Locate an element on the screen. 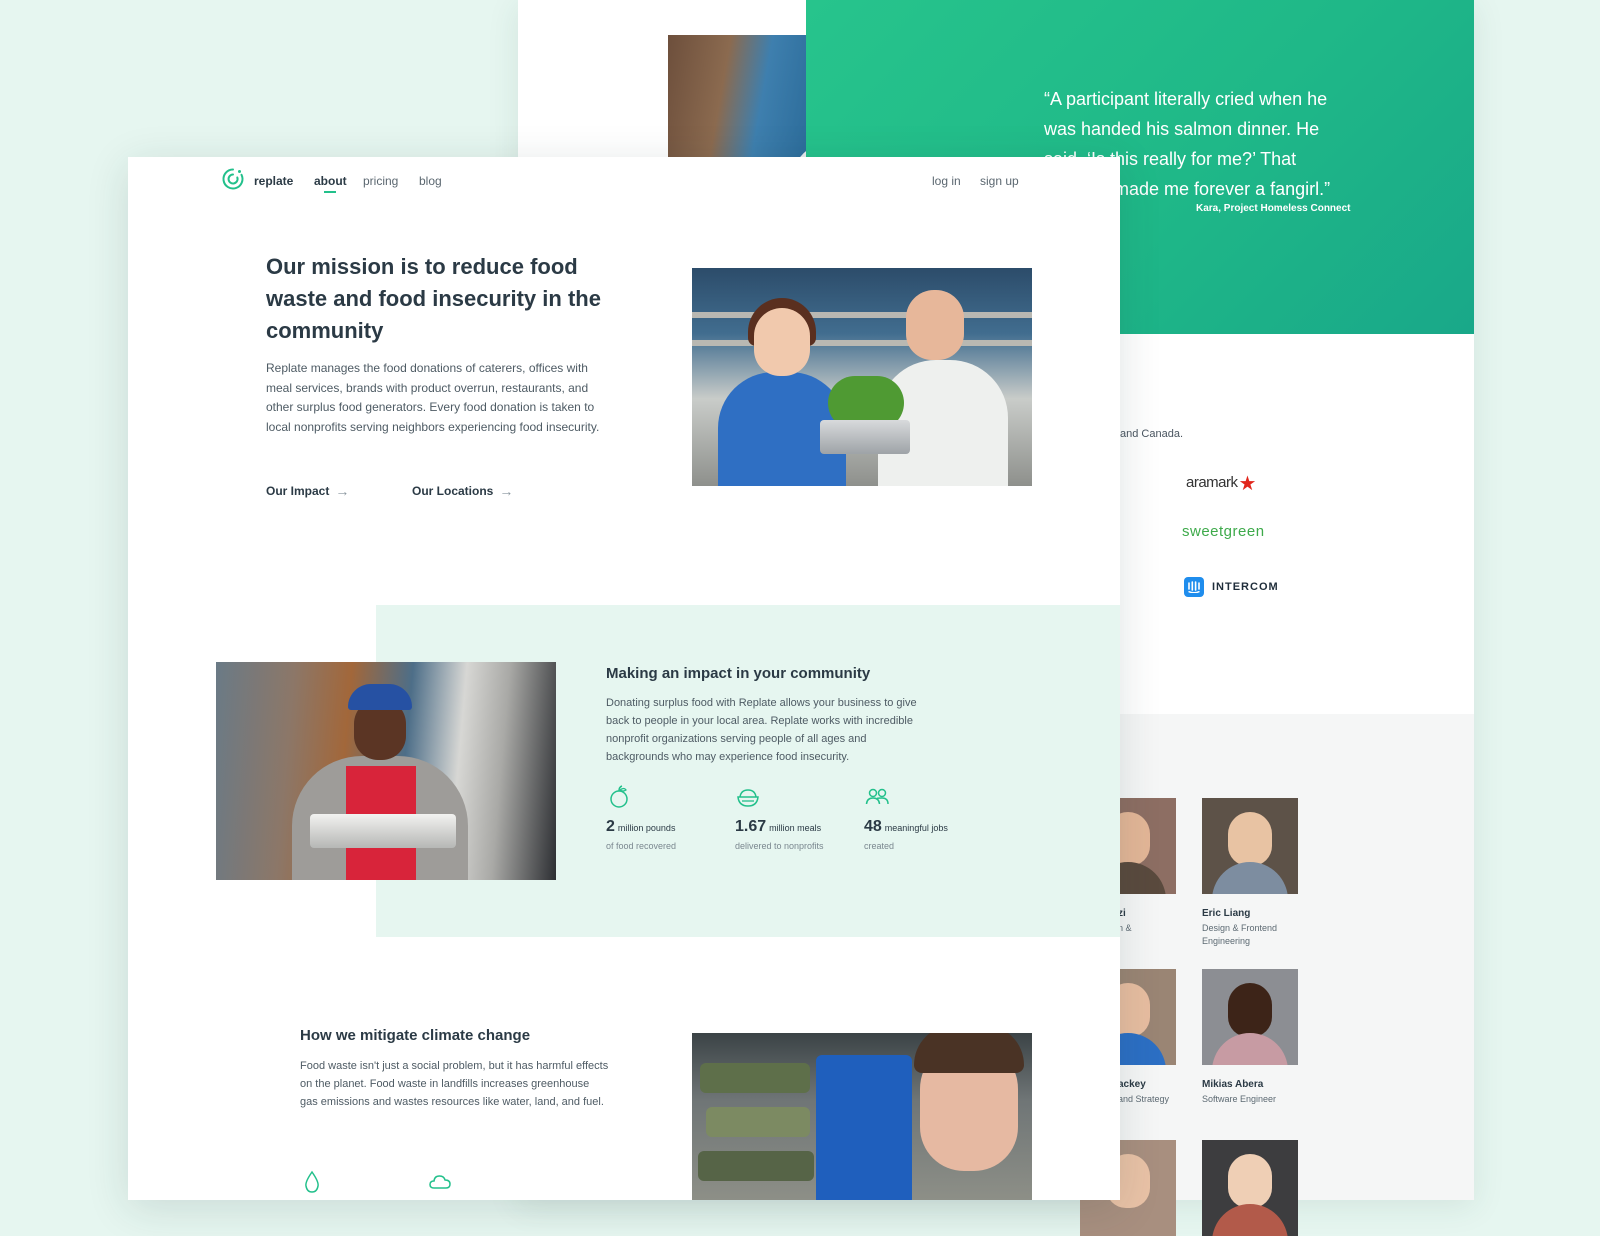 This screenshot has height=1236, width=1600. aramark-logo: aramark★ is located at coordinates (1221, 484).